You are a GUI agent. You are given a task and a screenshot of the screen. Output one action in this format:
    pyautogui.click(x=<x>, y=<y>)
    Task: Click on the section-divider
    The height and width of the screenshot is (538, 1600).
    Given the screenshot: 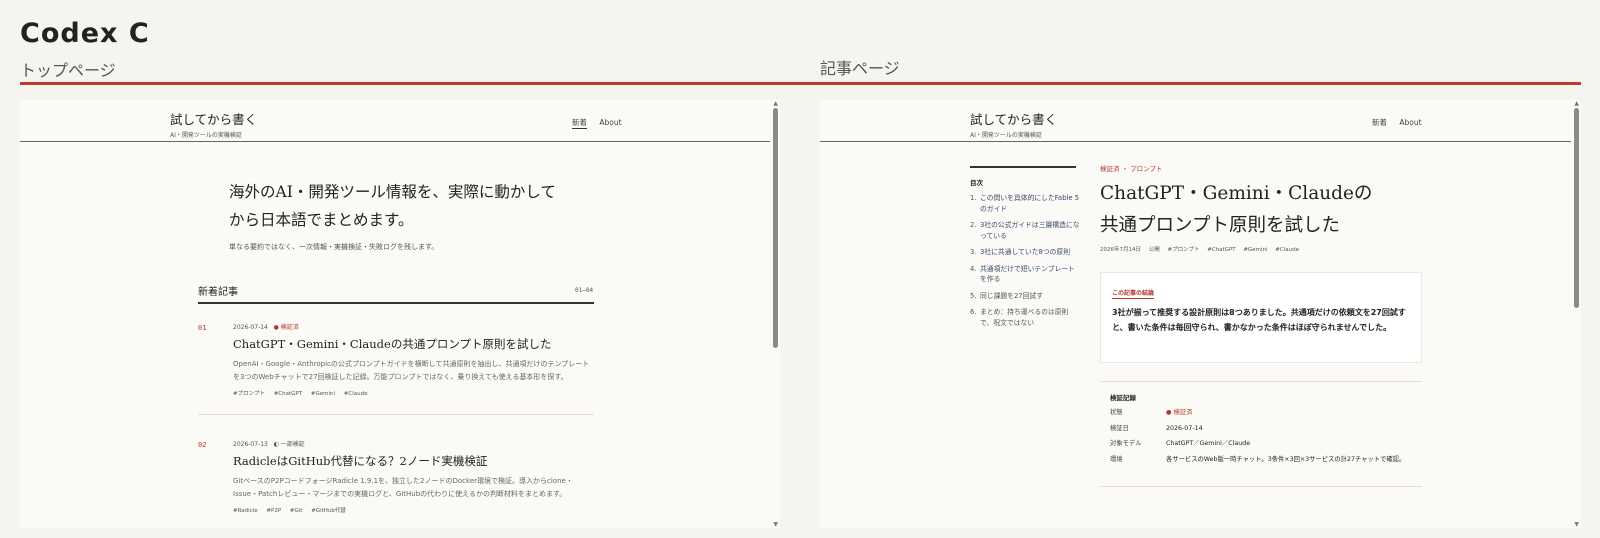 What is the action you would take?
    pyautogui.click(x=396, y=303)
    